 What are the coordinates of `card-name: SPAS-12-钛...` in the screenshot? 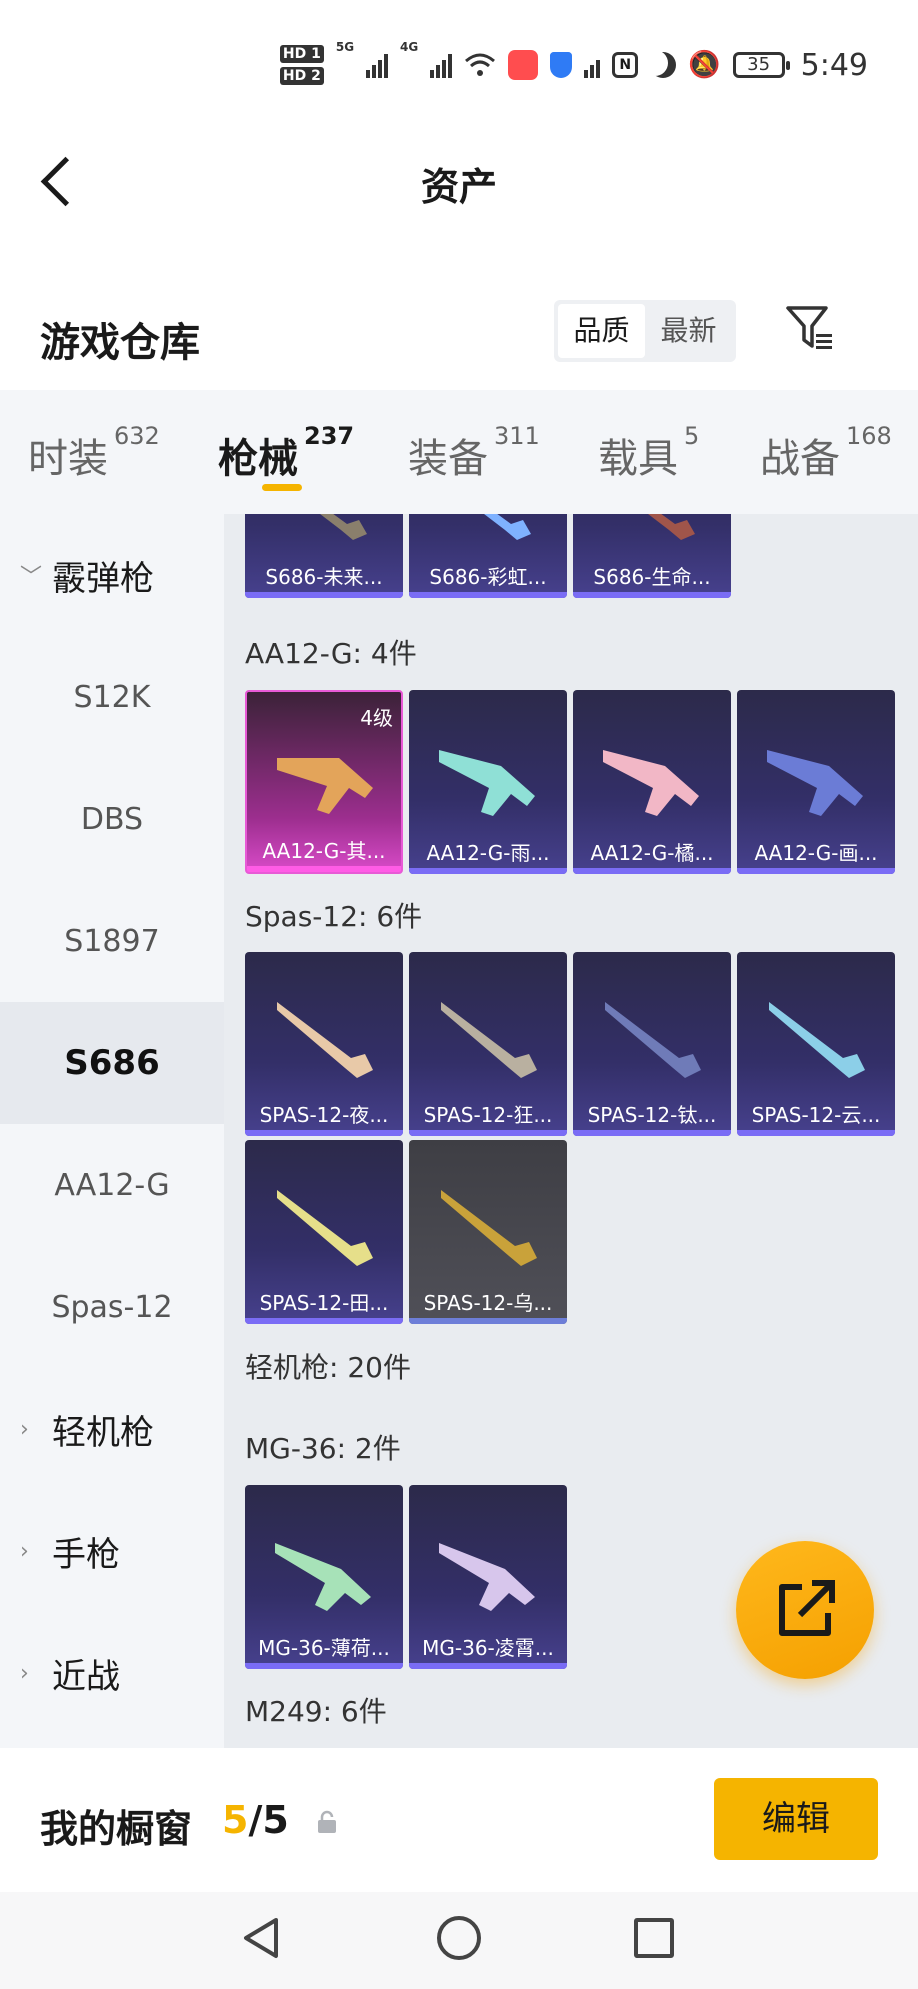 It's located at (652, 1115).